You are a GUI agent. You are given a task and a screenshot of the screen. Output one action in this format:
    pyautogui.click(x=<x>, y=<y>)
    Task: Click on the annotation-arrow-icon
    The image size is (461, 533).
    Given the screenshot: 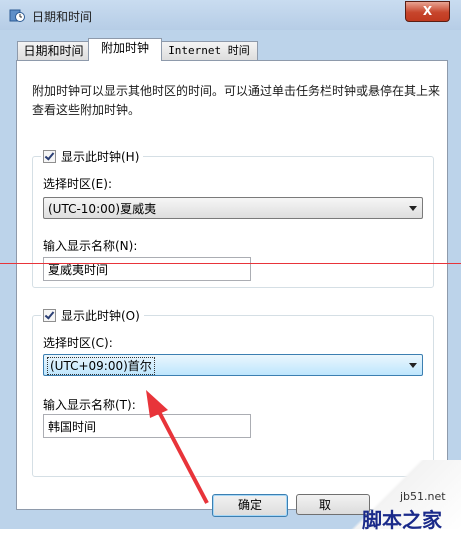 What is the action you would take?
    pyautogui.click(x=177, y=447)
    